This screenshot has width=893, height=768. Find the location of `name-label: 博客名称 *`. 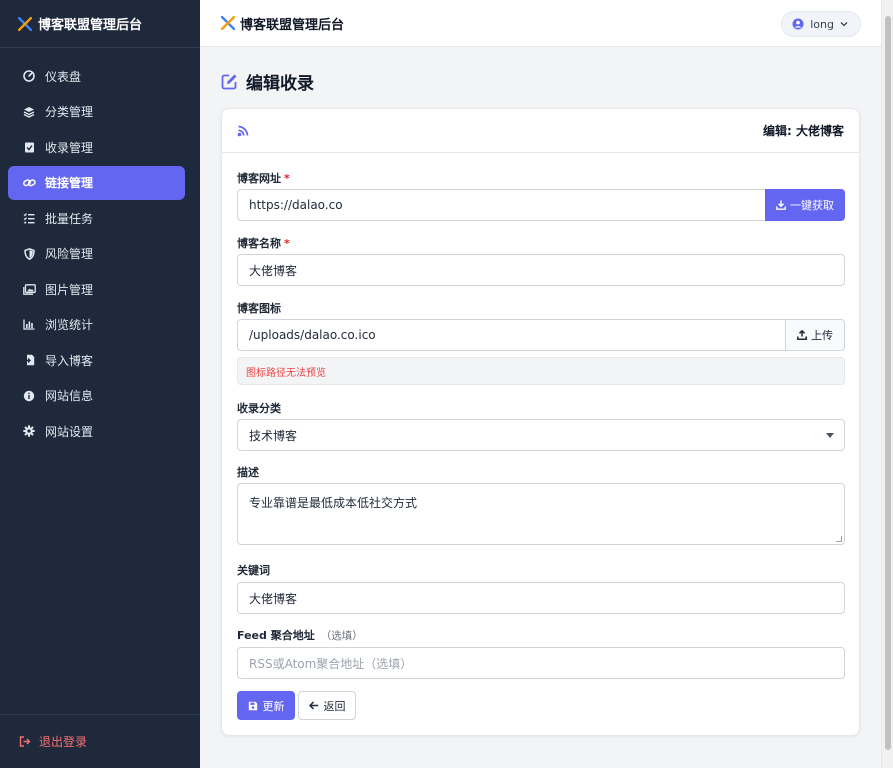

name-label: 博客名称 * is located at coordinates (263, 243).